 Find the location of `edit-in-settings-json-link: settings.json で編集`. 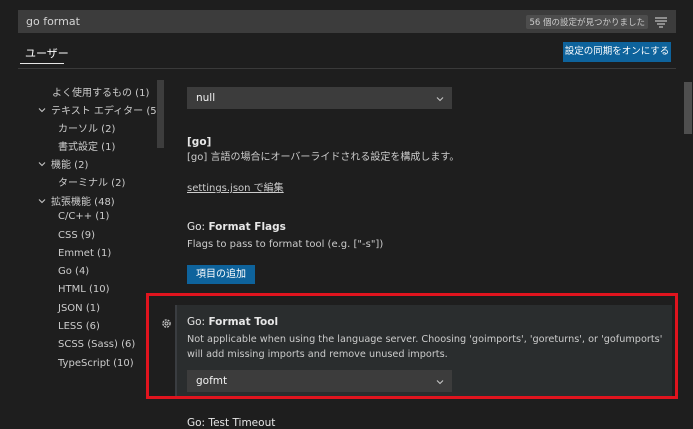

edit-in-settings-json-link: settings.json で編集 is located at coordinates (235, 186).